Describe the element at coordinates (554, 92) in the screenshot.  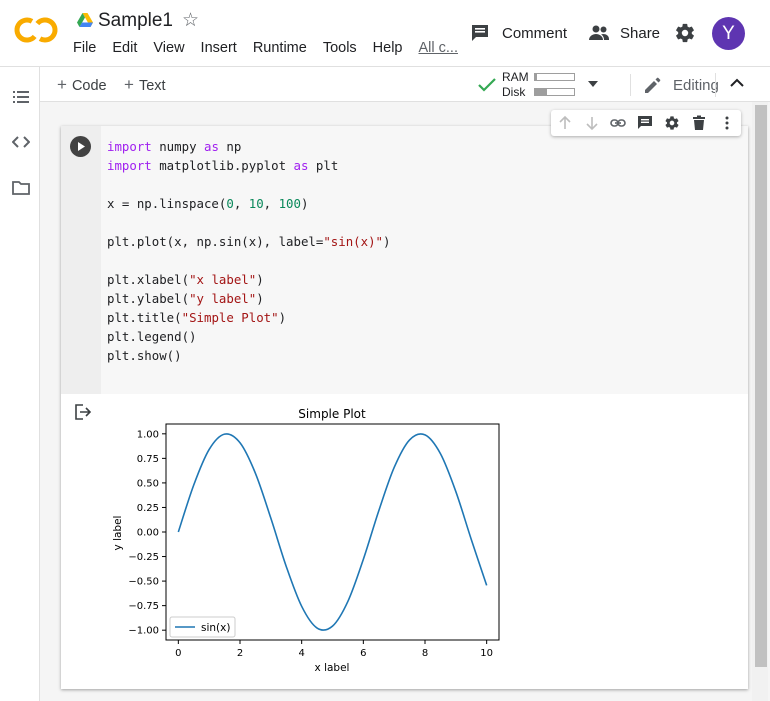
I see `disk-usage-bar` at that location.